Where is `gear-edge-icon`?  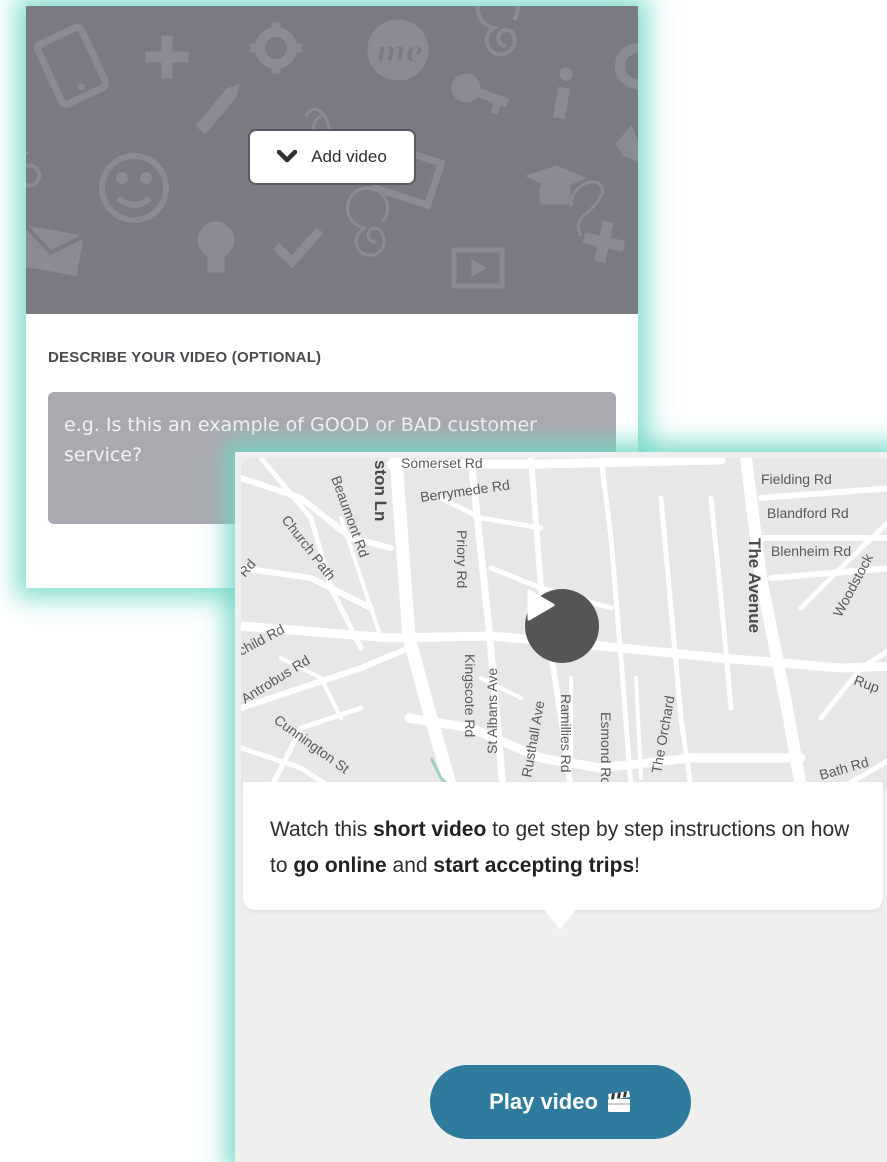
gear-edge-icon is located at coordinates (626, 66).